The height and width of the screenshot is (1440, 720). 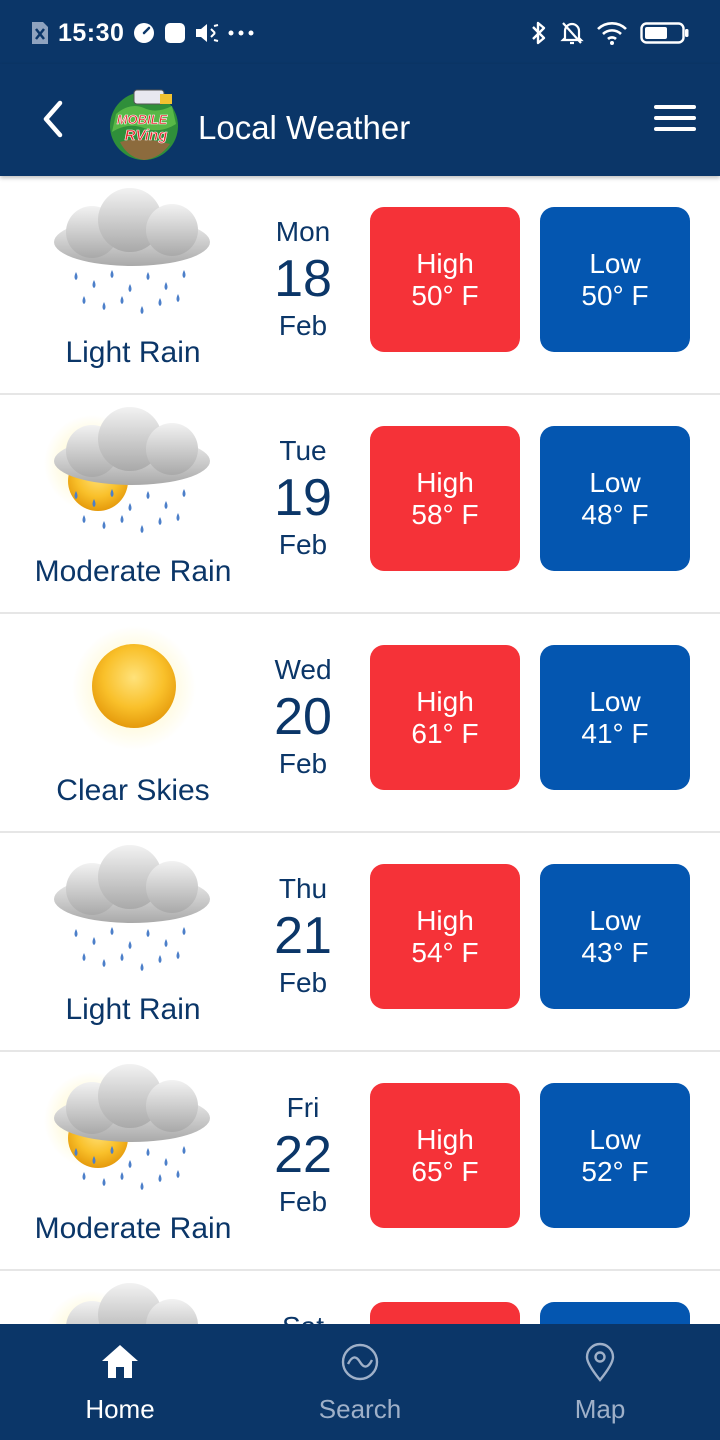 I want to click on day-number: 22, so click(x=303, y=1155).